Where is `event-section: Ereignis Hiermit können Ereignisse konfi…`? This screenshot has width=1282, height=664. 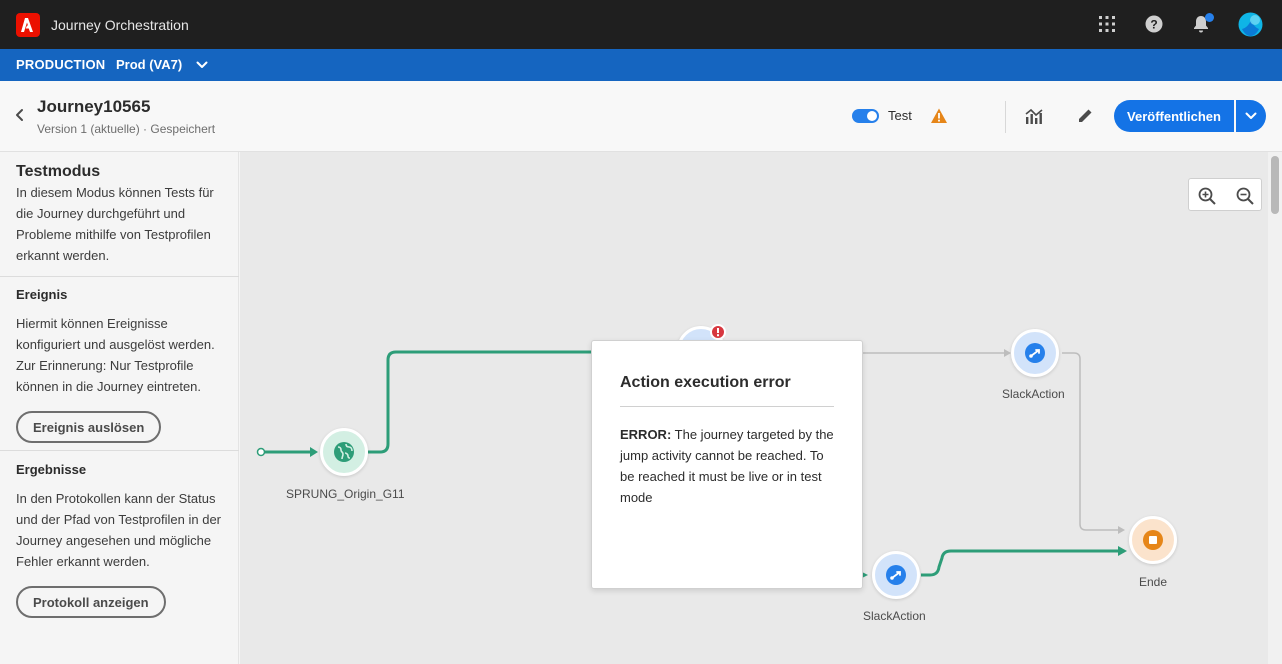 event-section: Ereignis Hiermit können Ereignisse konfi… is located at coordinates (119, 342).